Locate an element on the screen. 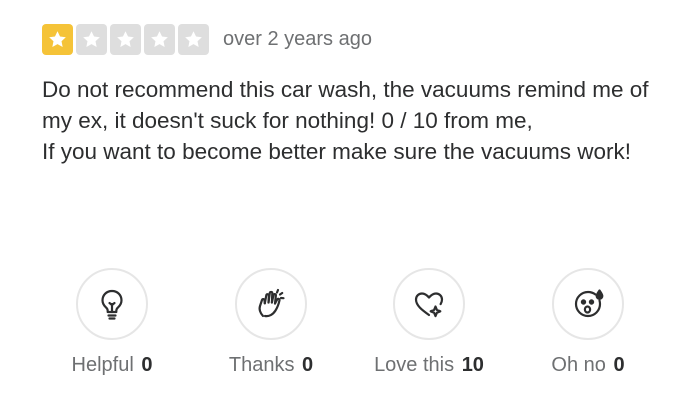 The image size is (700, 400). rating-row: over 2 years ago is located at coordinates (207, 39).